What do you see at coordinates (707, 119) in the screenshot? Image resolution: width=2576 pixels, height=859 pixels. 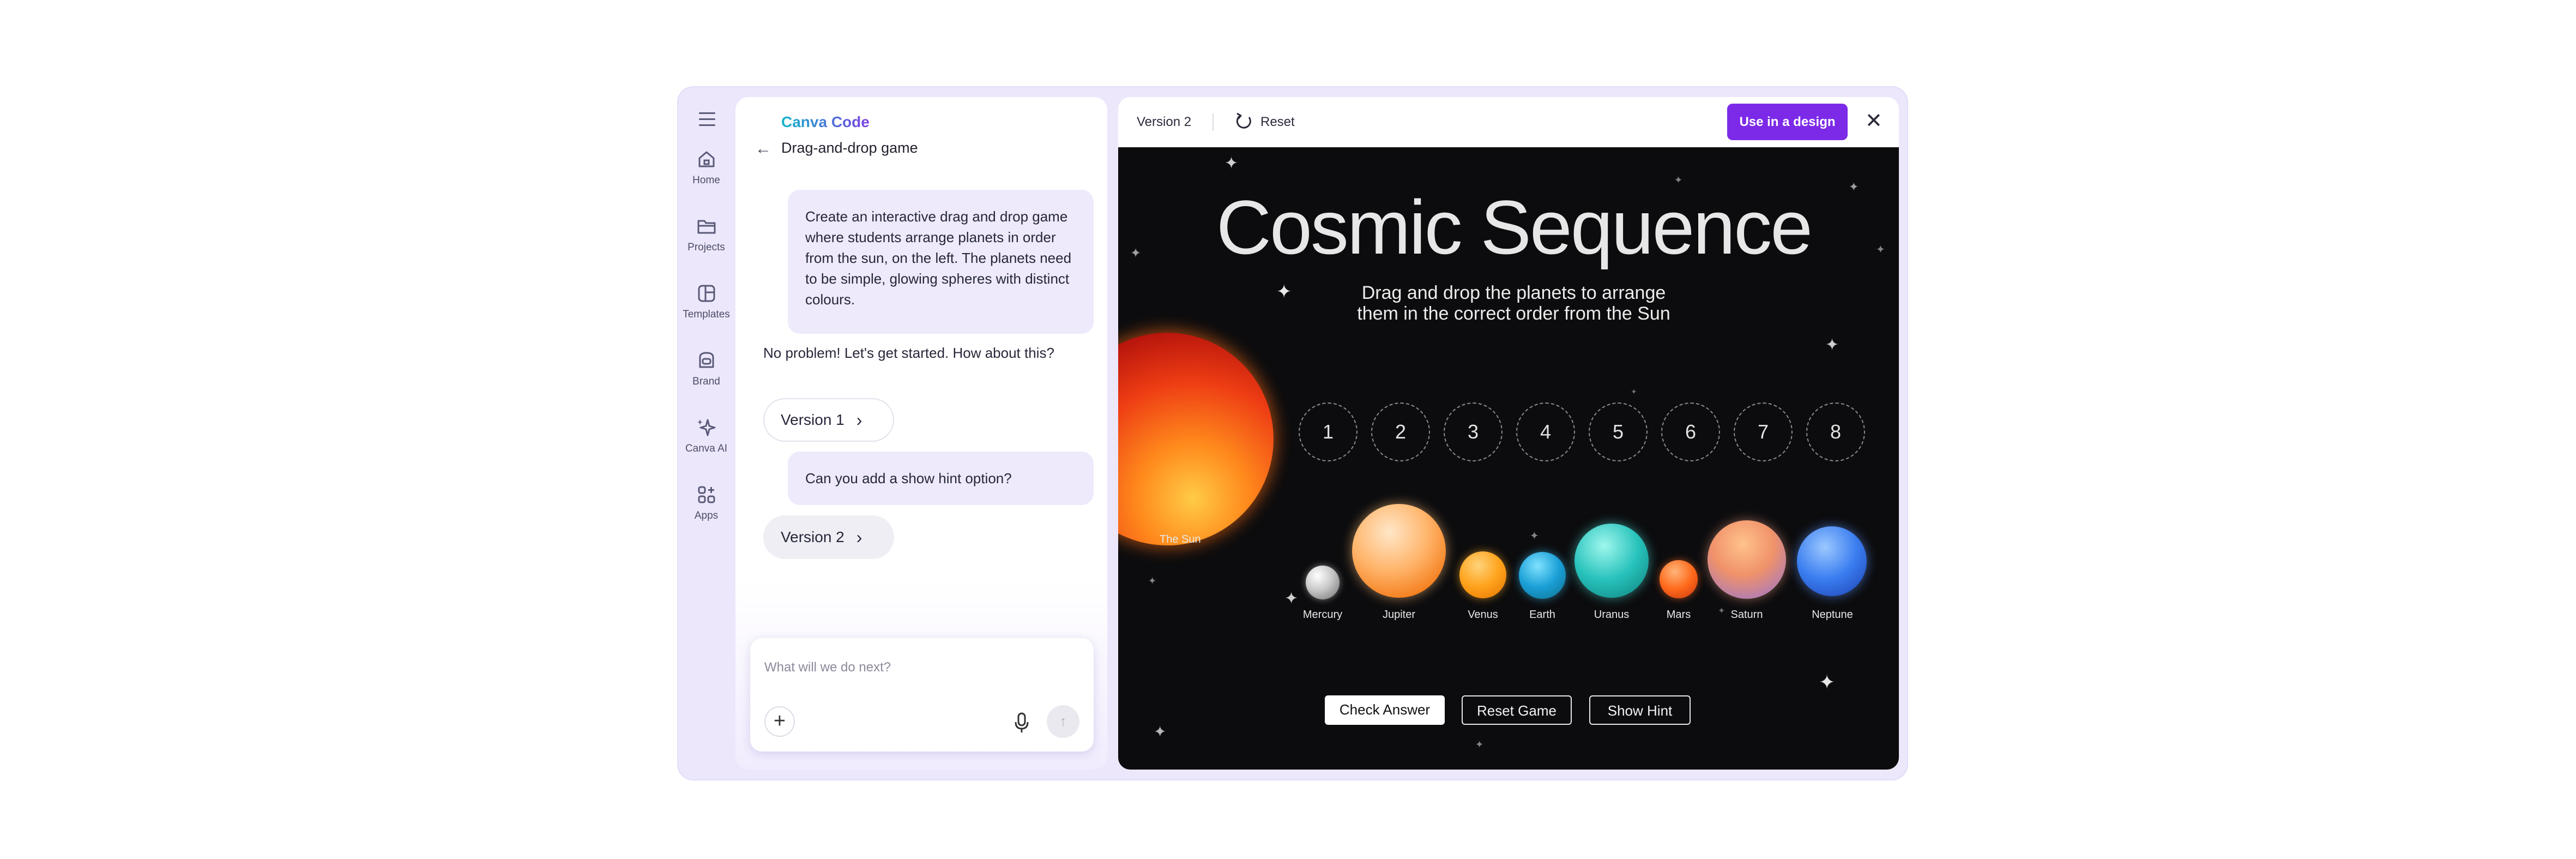 I see `menu-icon` at bounding box center [707, 119].